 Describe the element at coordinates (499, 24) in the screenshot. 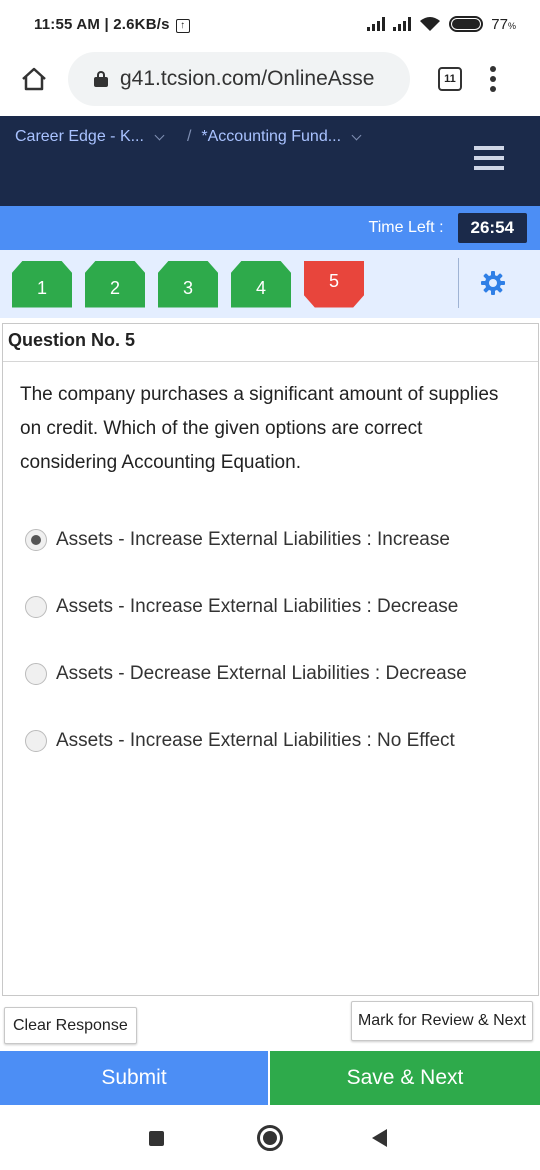

I see `battery-percent: 77` at that location.